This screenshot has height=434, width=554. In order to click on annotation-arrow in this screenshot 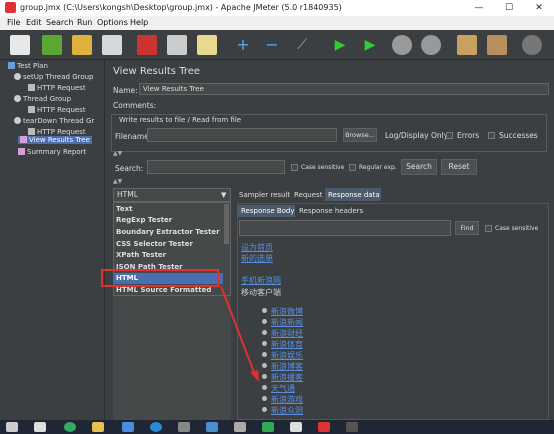, I will do `click(239, 333)`.